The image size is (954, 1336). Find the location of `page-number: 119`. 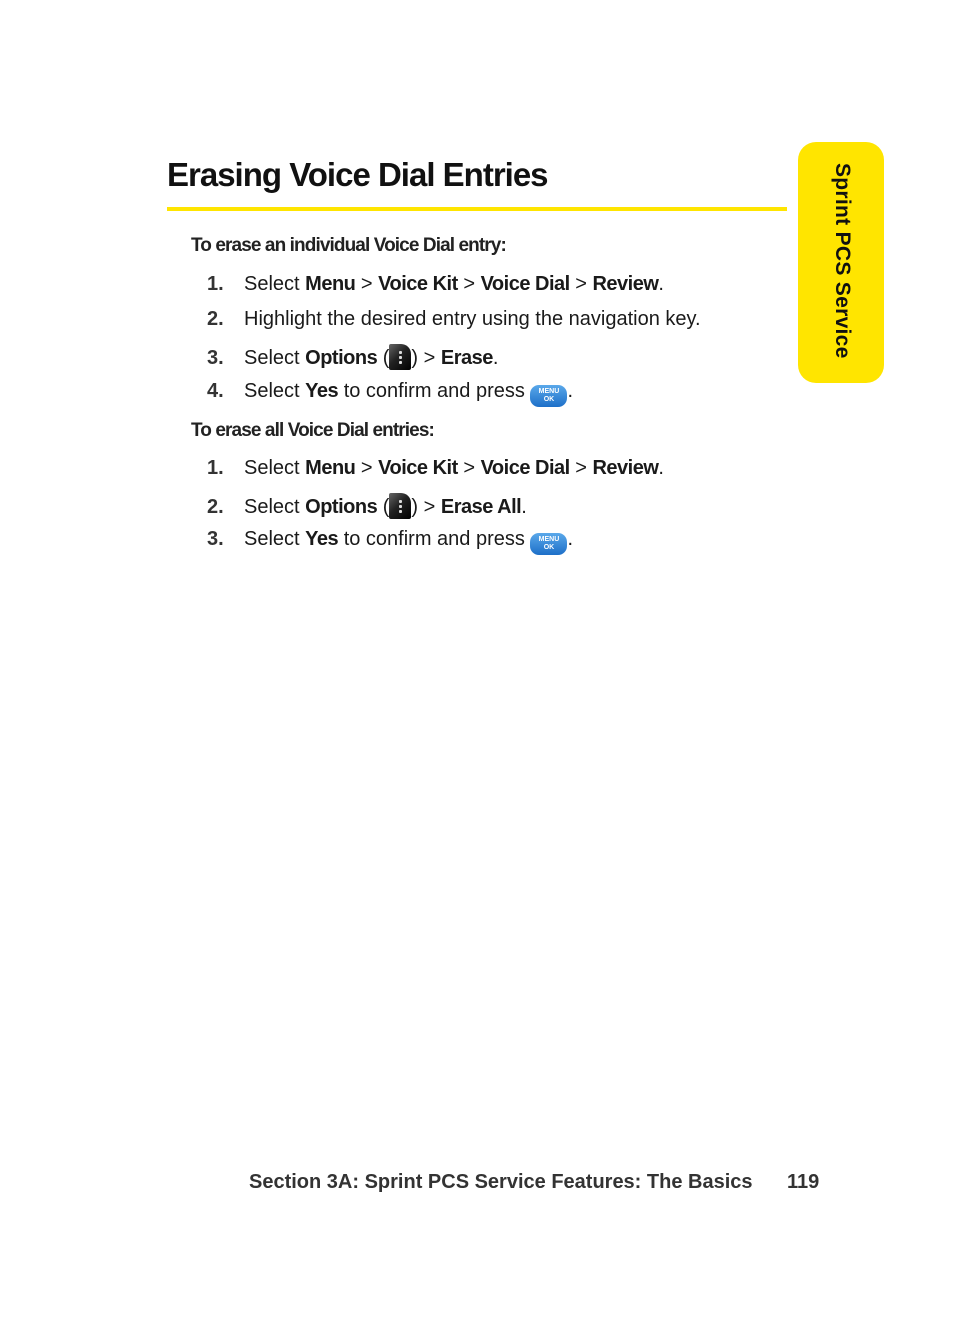

page-number: 119 is located at coordinates (803, 1182).